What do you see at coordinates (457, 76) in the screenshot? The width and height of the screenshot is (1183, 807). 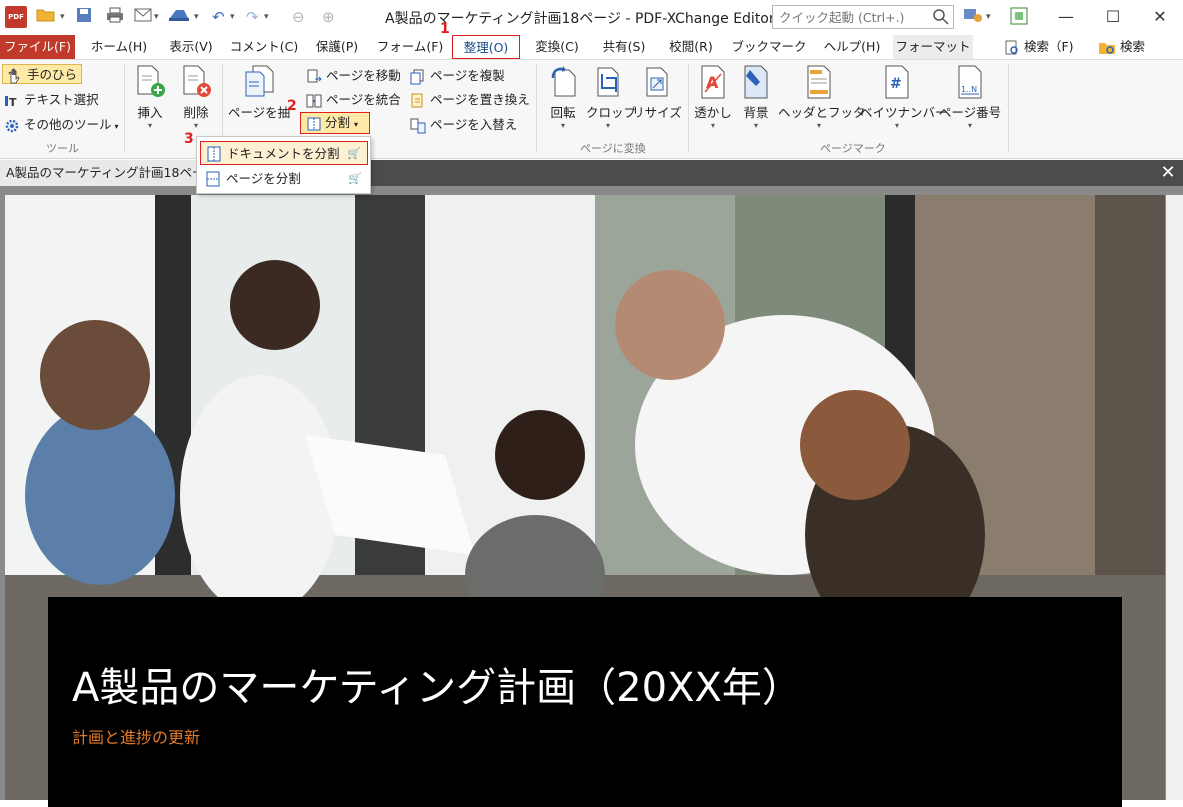 I see `duplicate-pages-button: ページを複製` at bounding box center [457, 76].